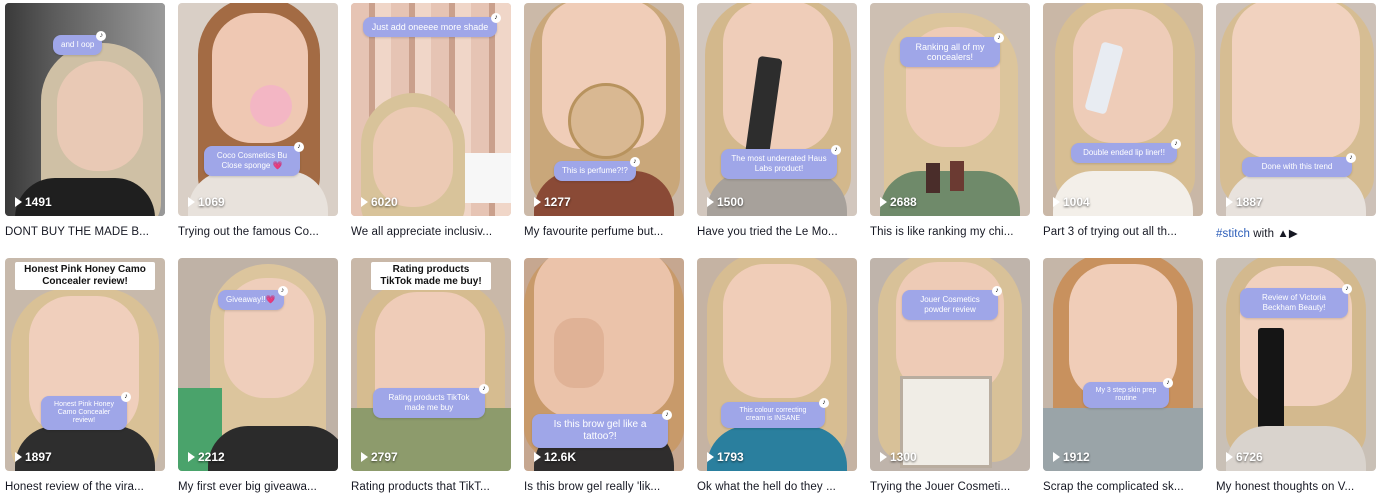 This screenshot has height=498, width=1382. What do you see at coordinates (431, 401) in the screenshot?
I see `caption-bubble: Rating products TikTok made me buy ♪` at bounding box center [431, 401].